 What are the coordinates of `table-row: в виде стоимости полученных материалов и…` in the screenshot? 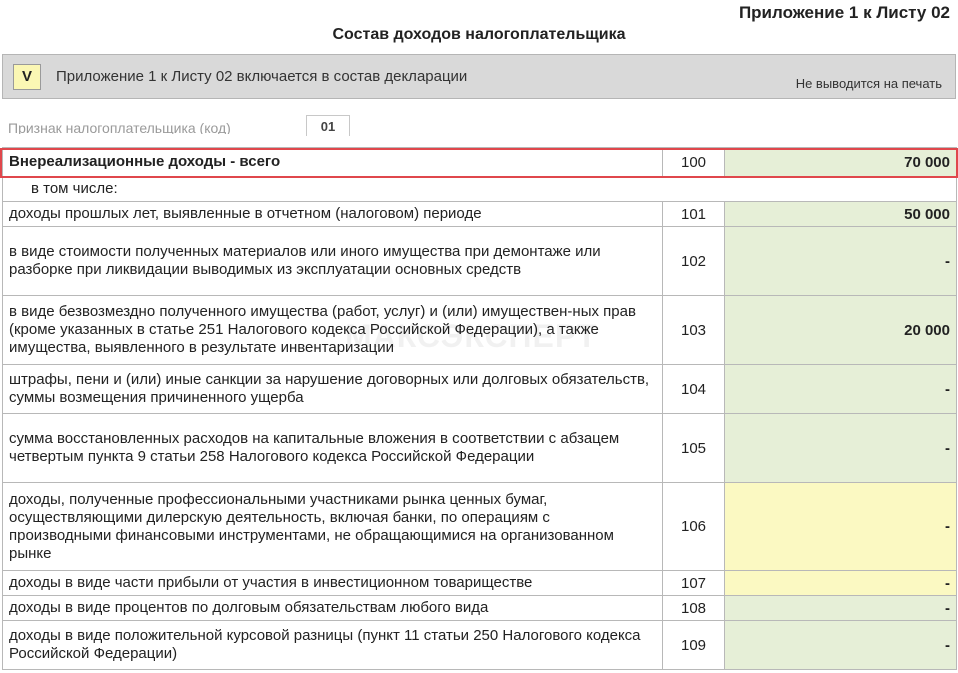 It's located at (479, 261).